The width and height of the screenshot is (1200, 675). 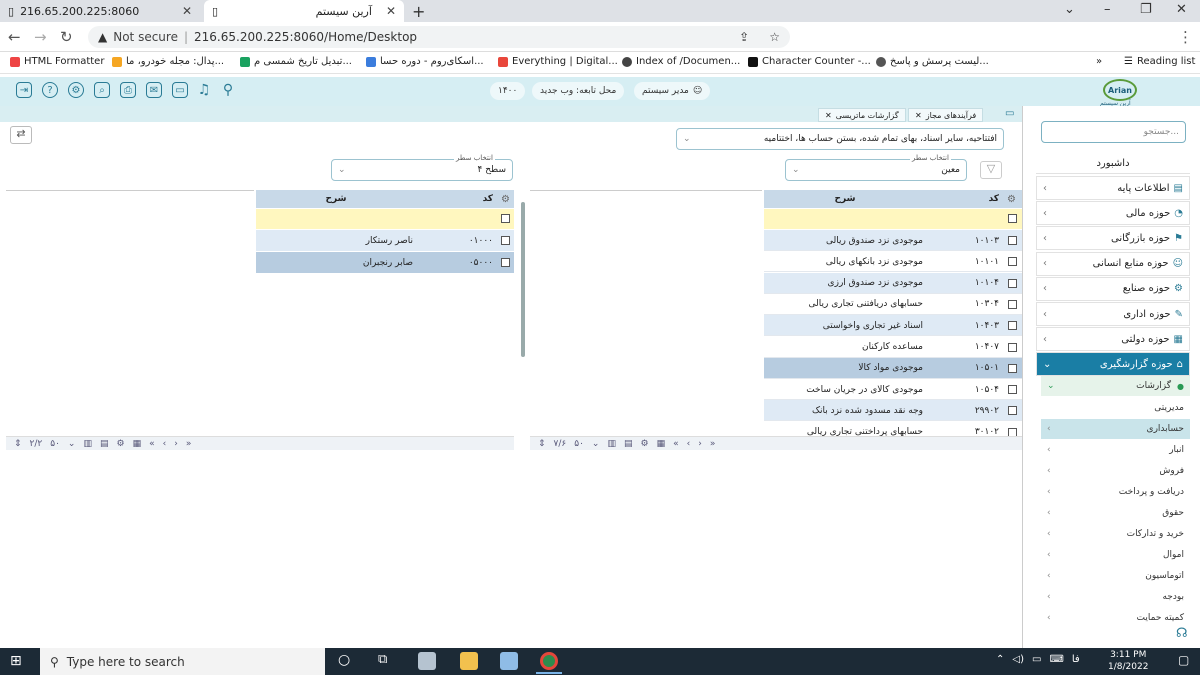 I want to click on taskbar-search: ⚲ Type here to search, so click(x=182, y=661).